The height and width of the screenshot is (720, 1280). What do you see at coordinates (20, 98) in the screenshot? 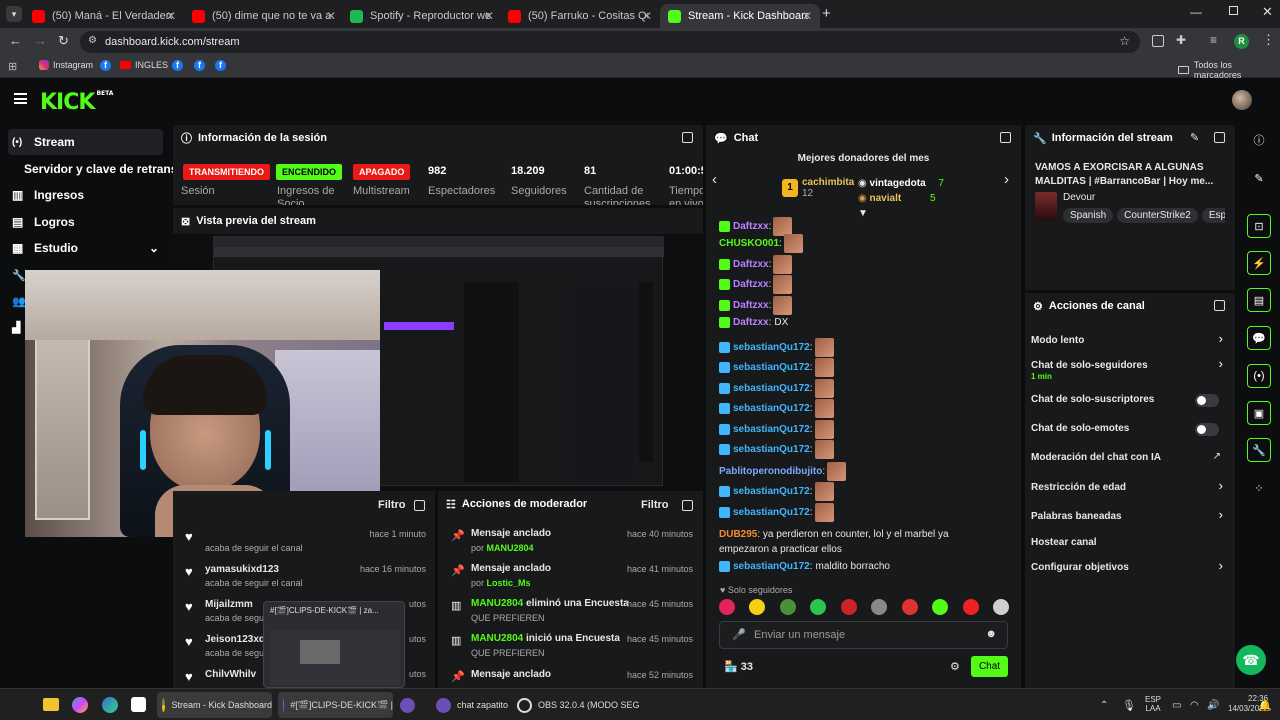
I see `hamburger-menu-icon` at bounding box center [20, 98].